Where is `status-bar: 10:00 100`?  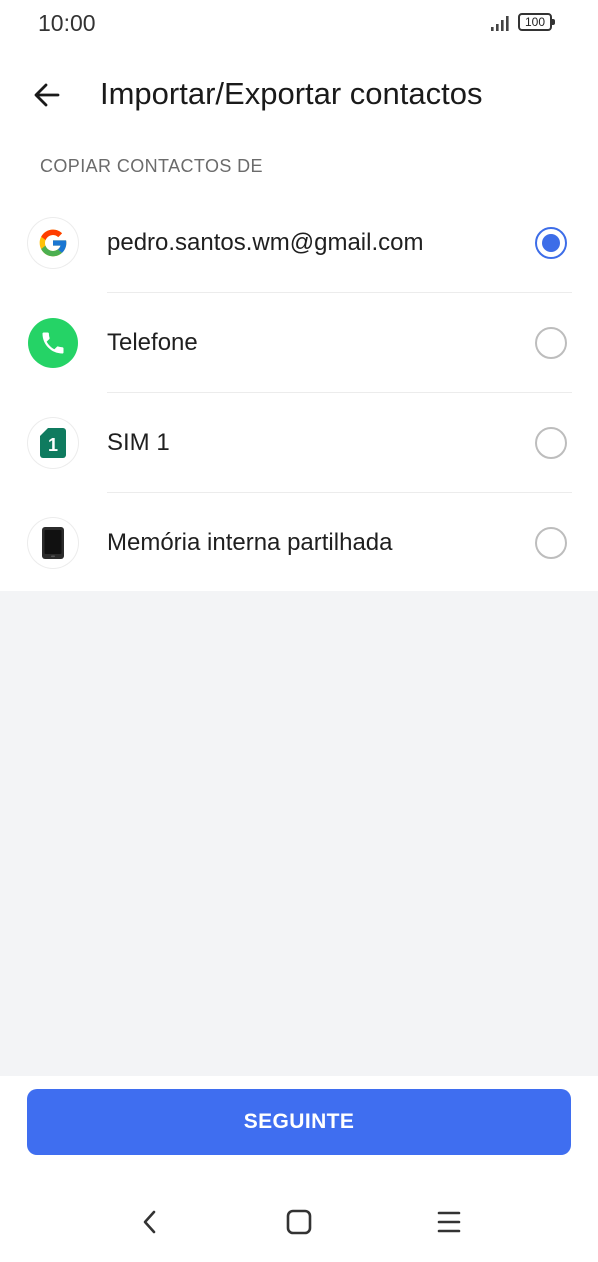 status-bar: 10:00 100 is located at coordinates (299, 24).